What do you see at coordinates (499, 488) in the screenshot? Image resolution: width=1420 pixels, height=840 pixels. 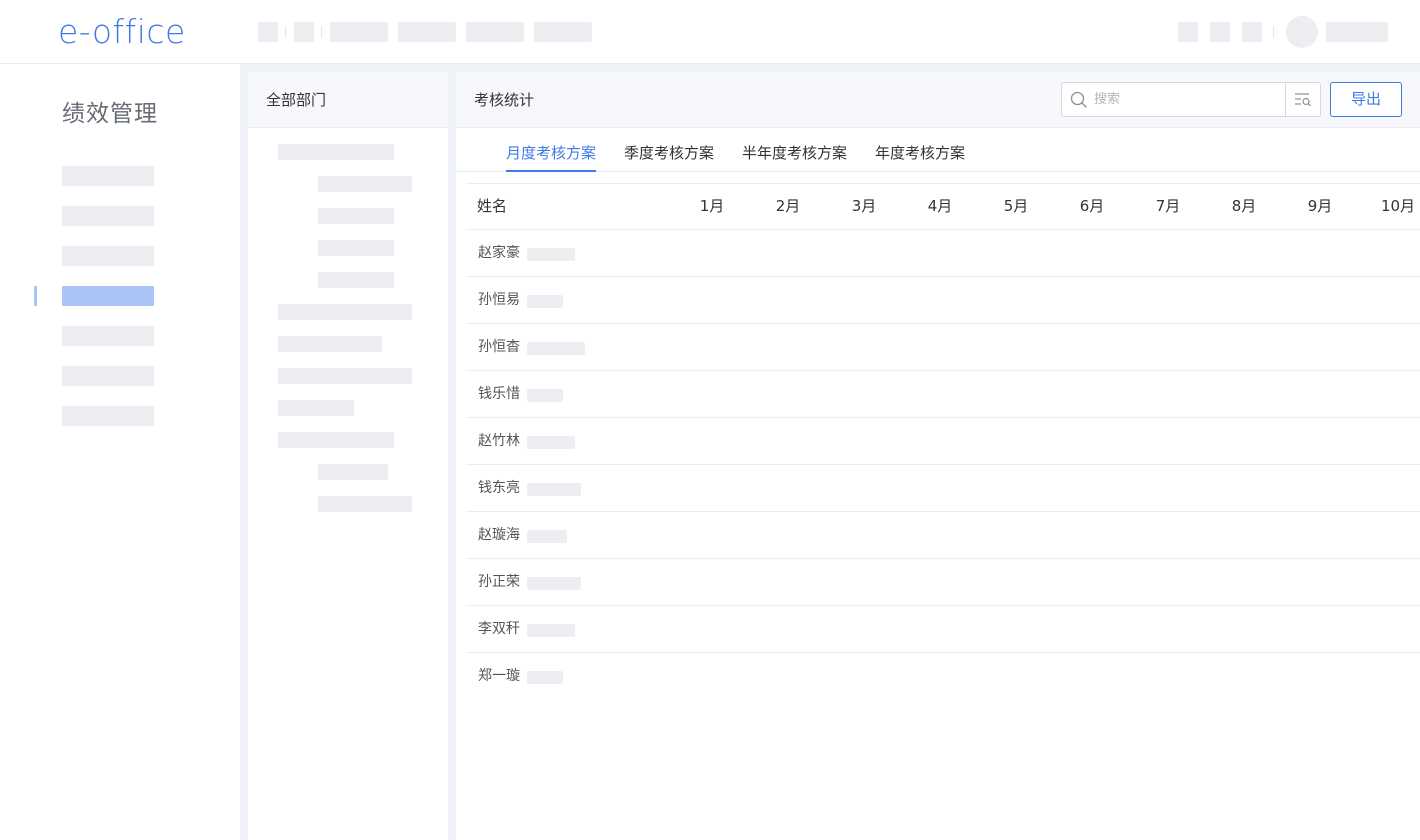 I see `employee-name: 钱东亮` at bounding box center [499, 488].